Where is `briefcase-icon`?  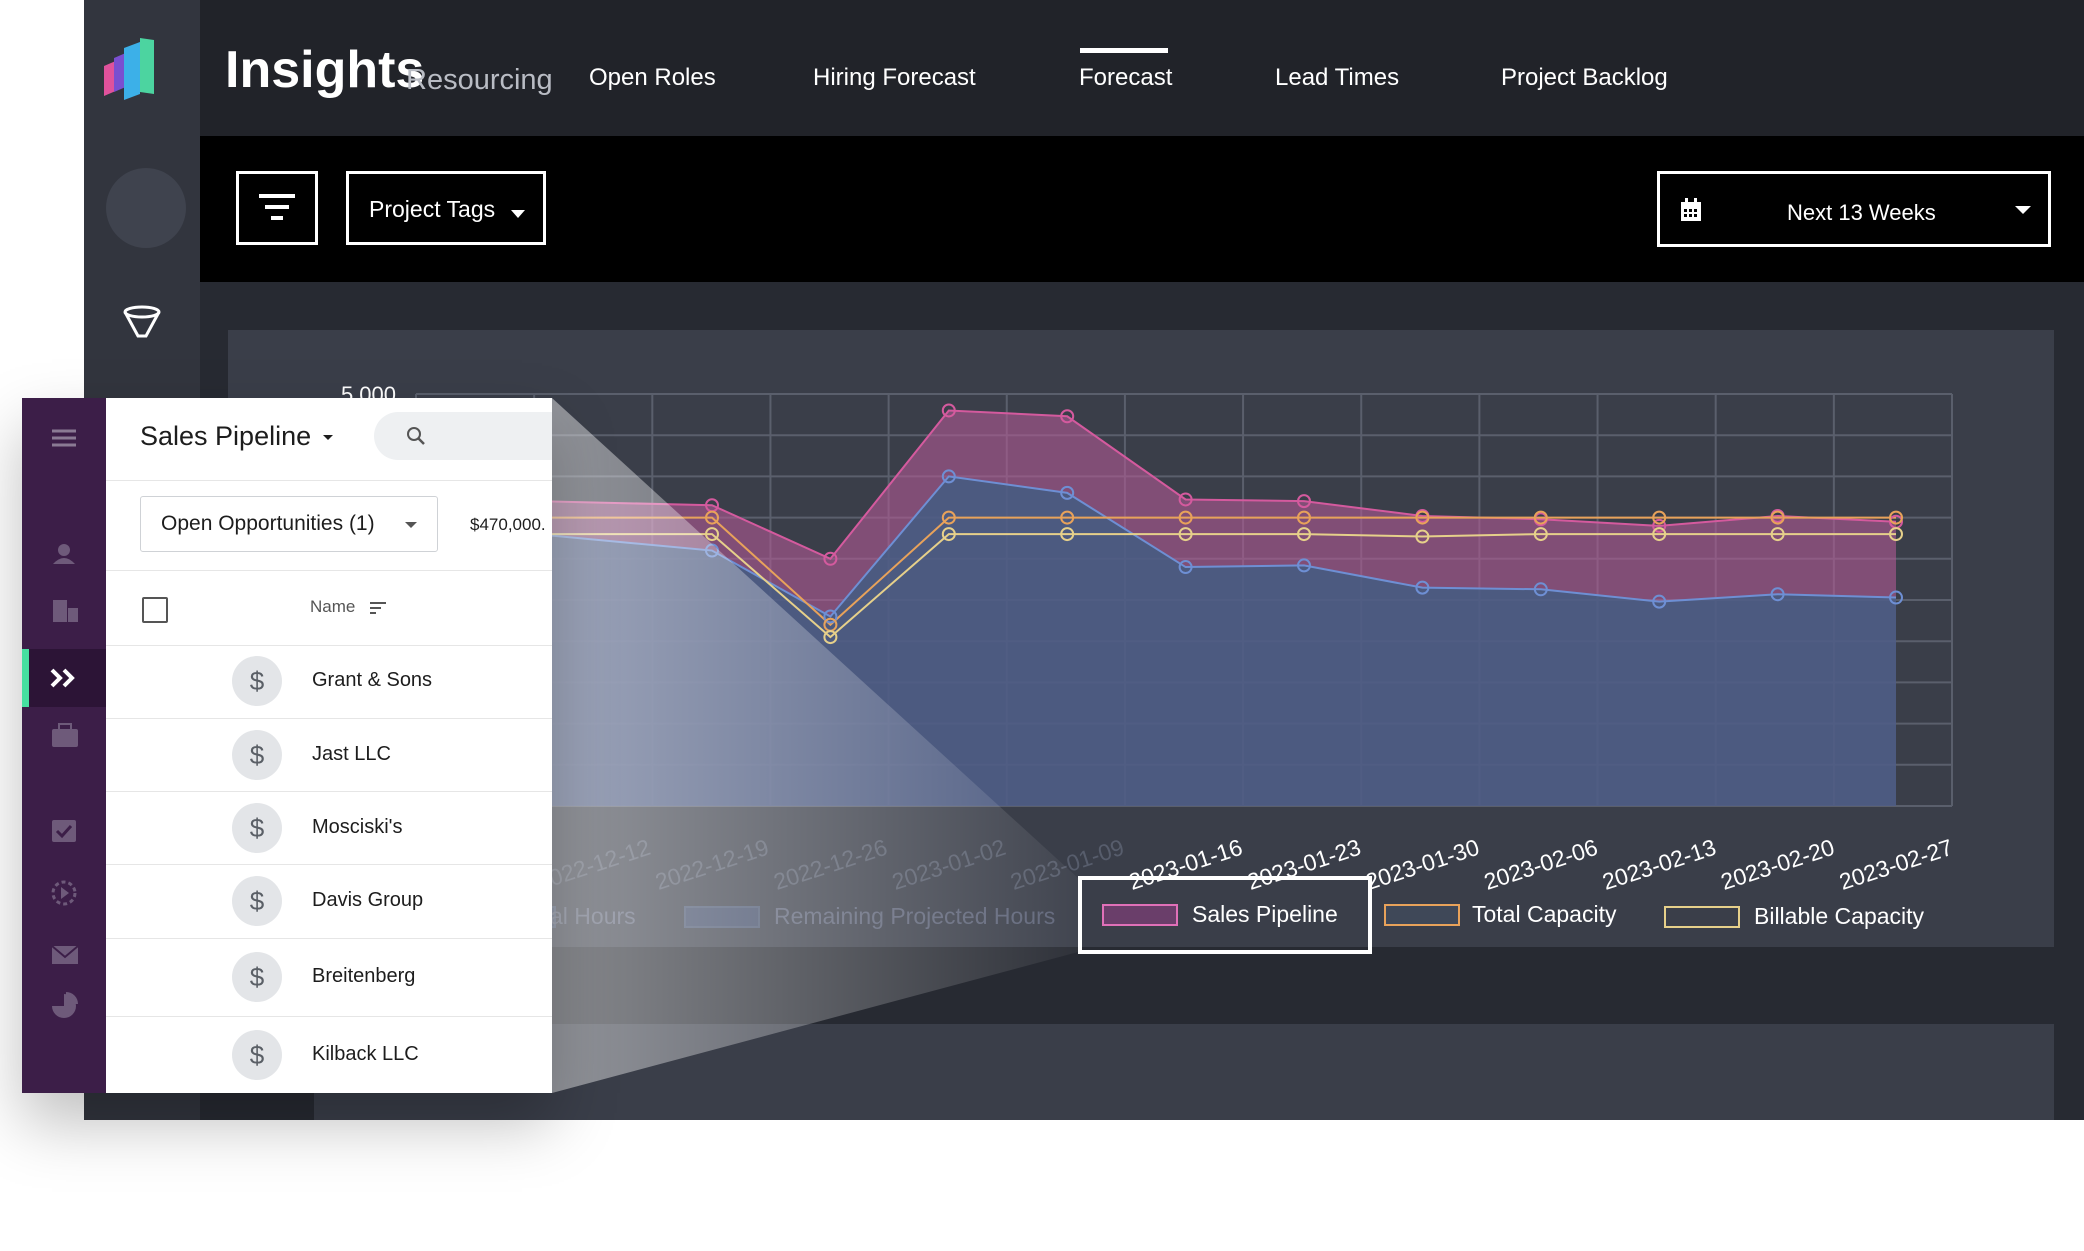
briefcase-icon is located at coordinates (65, 735).